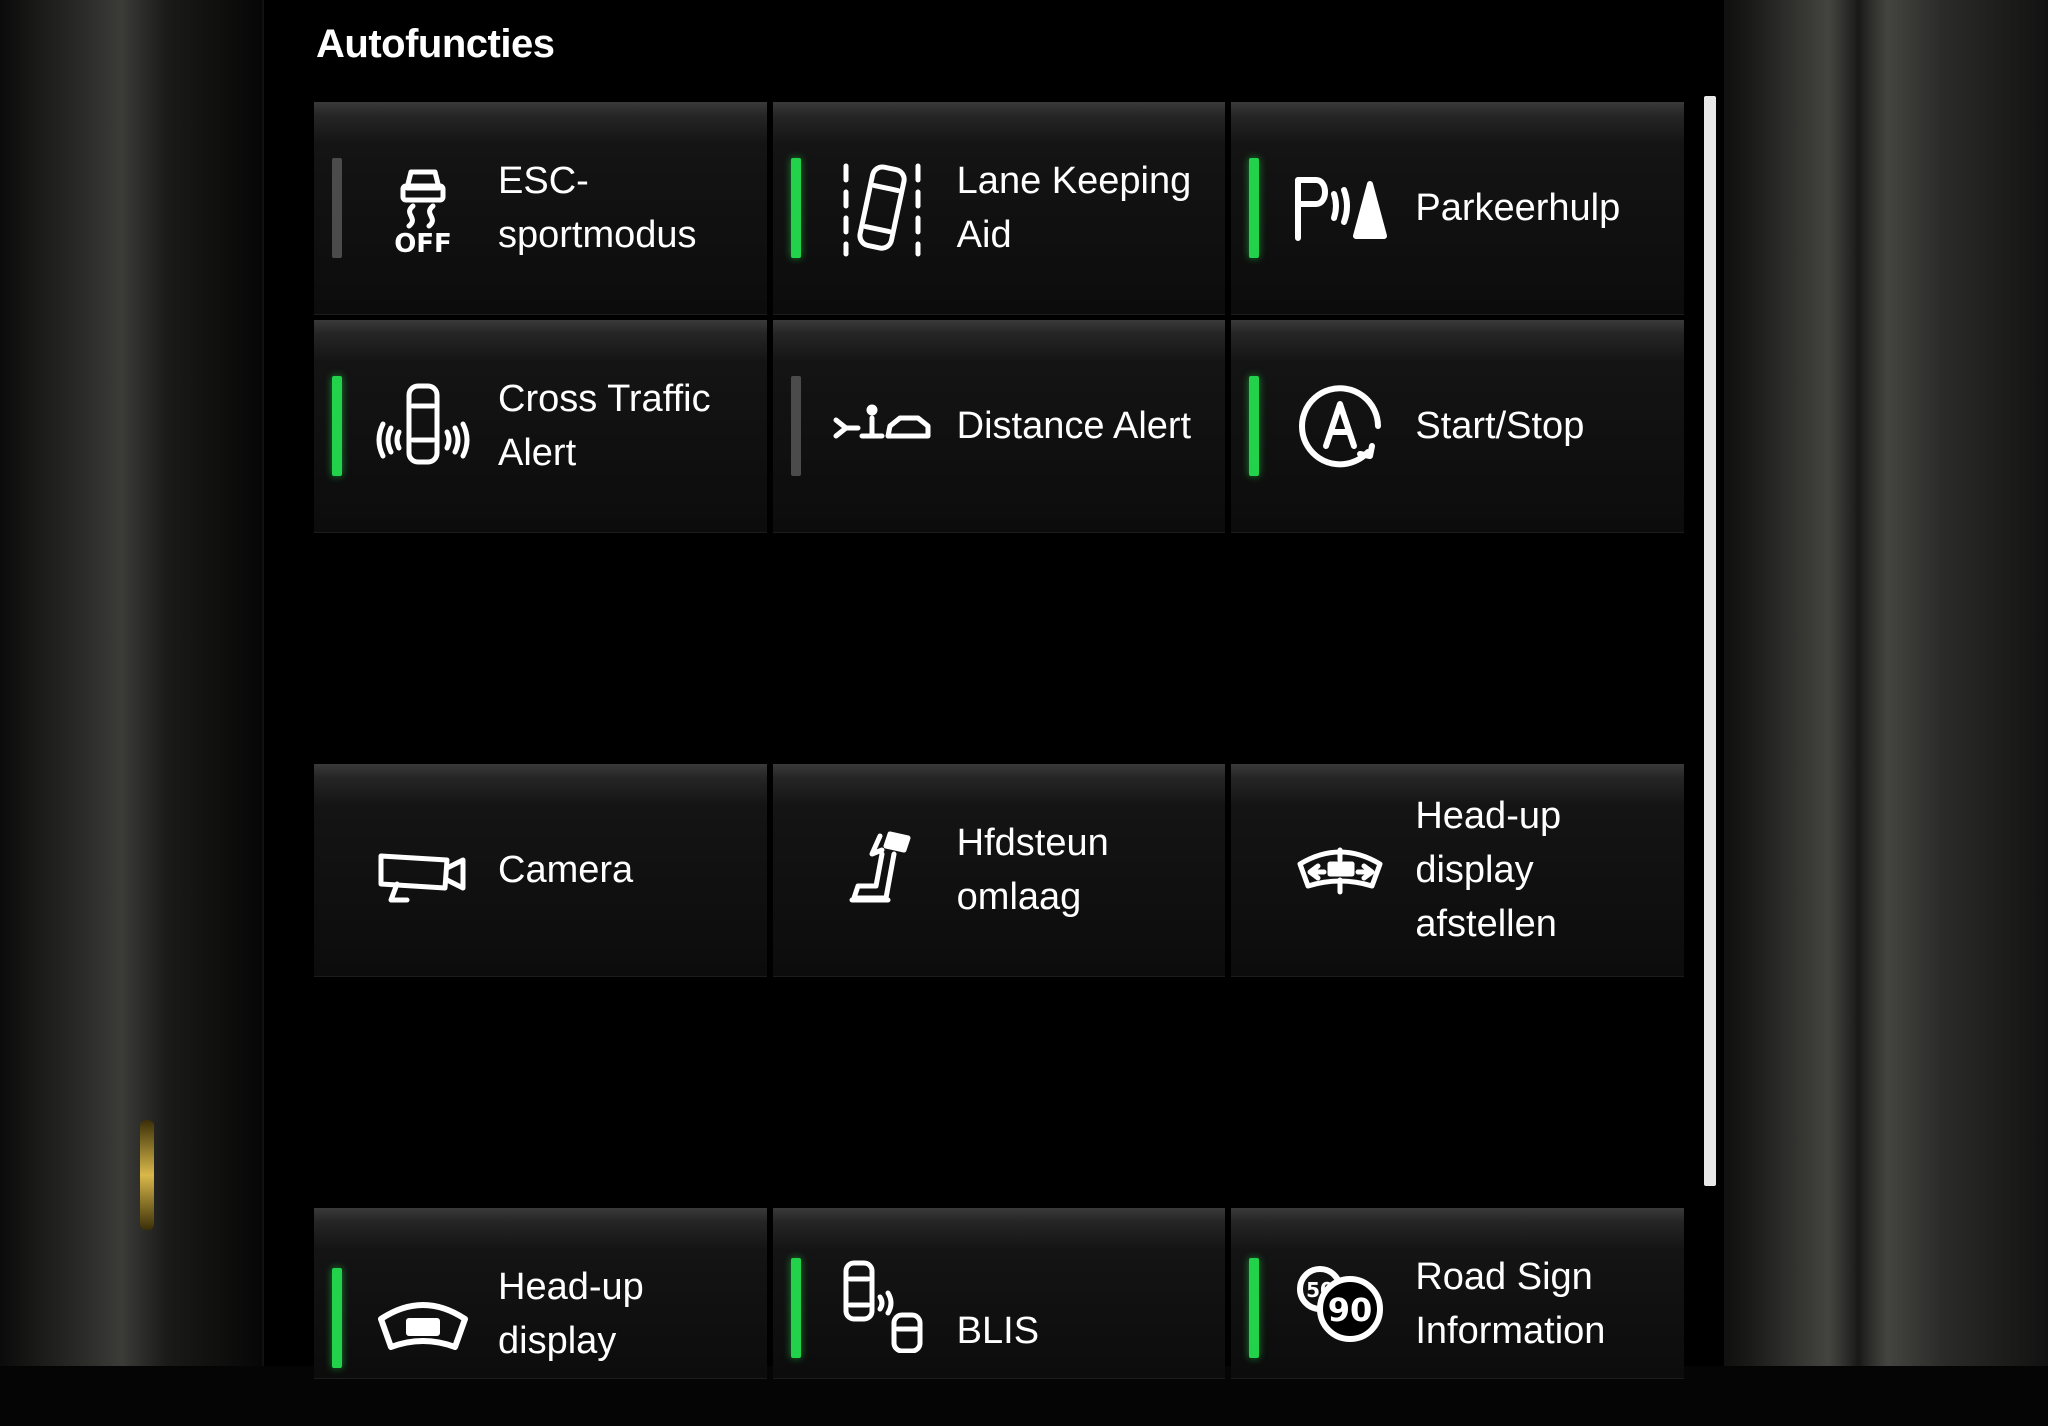 The image size is (2048, 1426). I want to click on headrest-icon, so click(882, 870).